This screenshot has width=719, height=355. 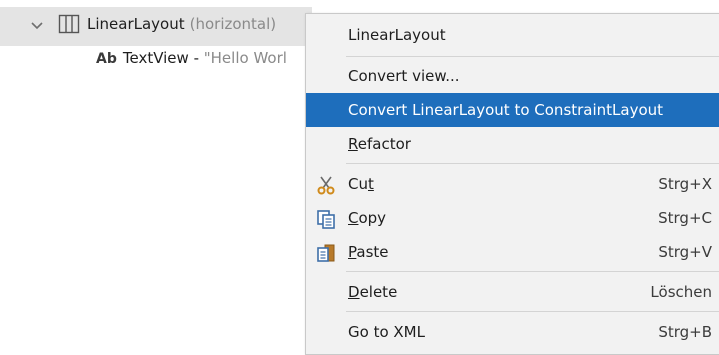 I want to click on menu-item-refactor: Refactor ›, so click(x=512, y=144).